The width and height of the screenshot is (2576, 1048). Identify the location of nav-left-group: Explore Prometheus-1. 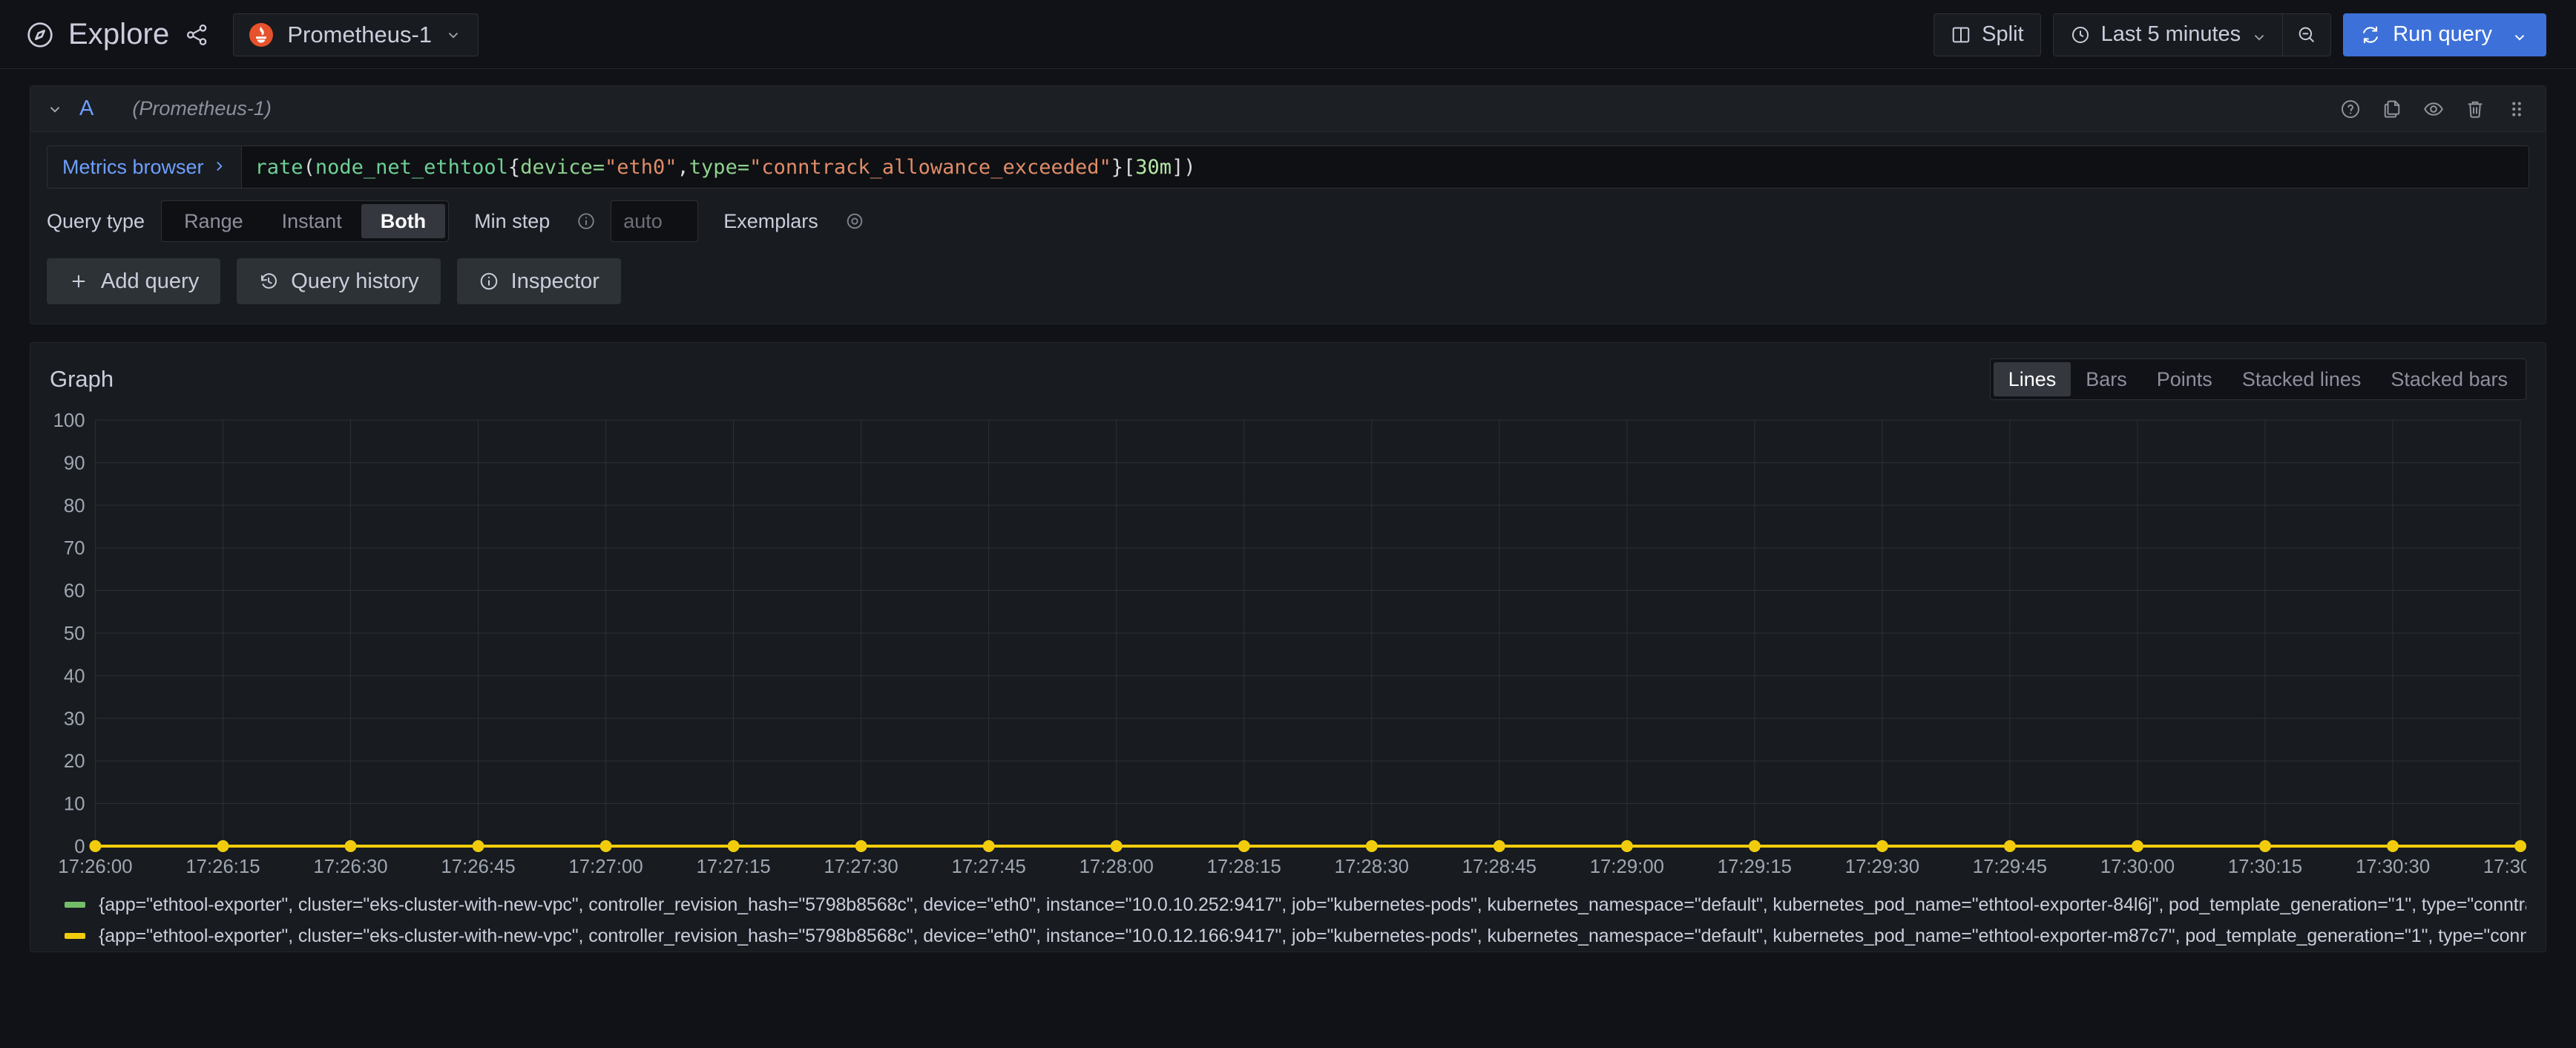
(252, 34).